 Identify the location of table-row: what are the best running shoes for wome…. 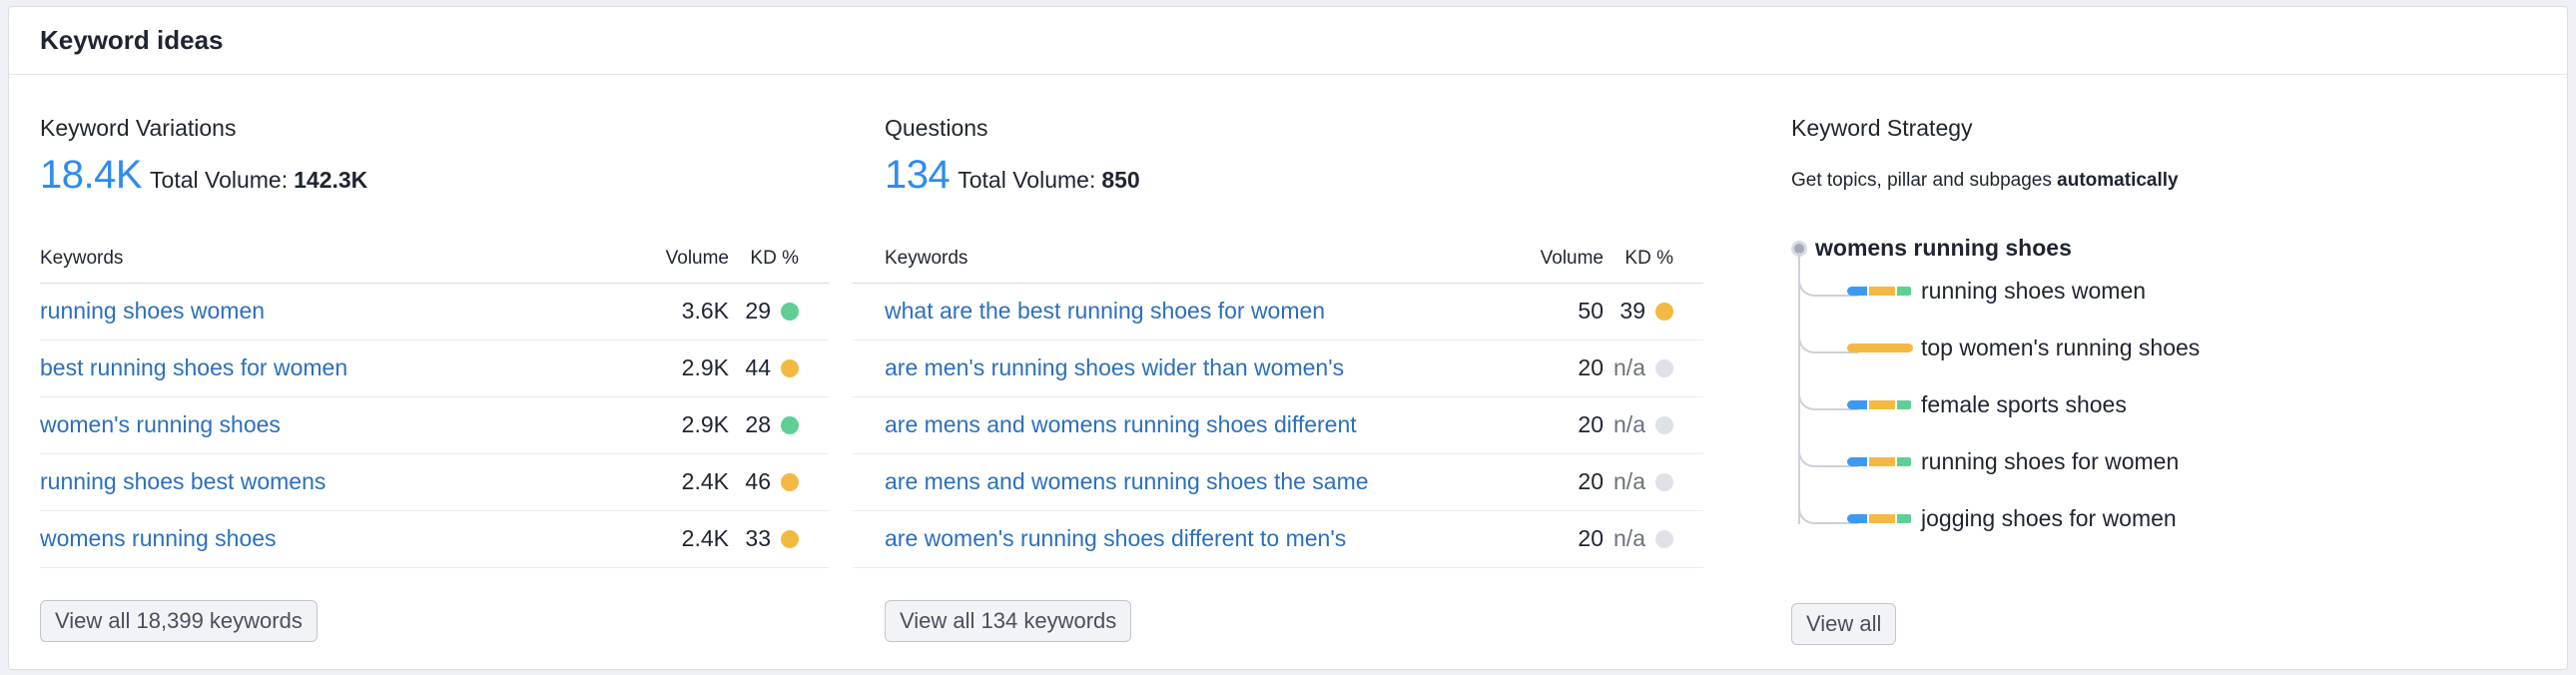
(1278, 311).